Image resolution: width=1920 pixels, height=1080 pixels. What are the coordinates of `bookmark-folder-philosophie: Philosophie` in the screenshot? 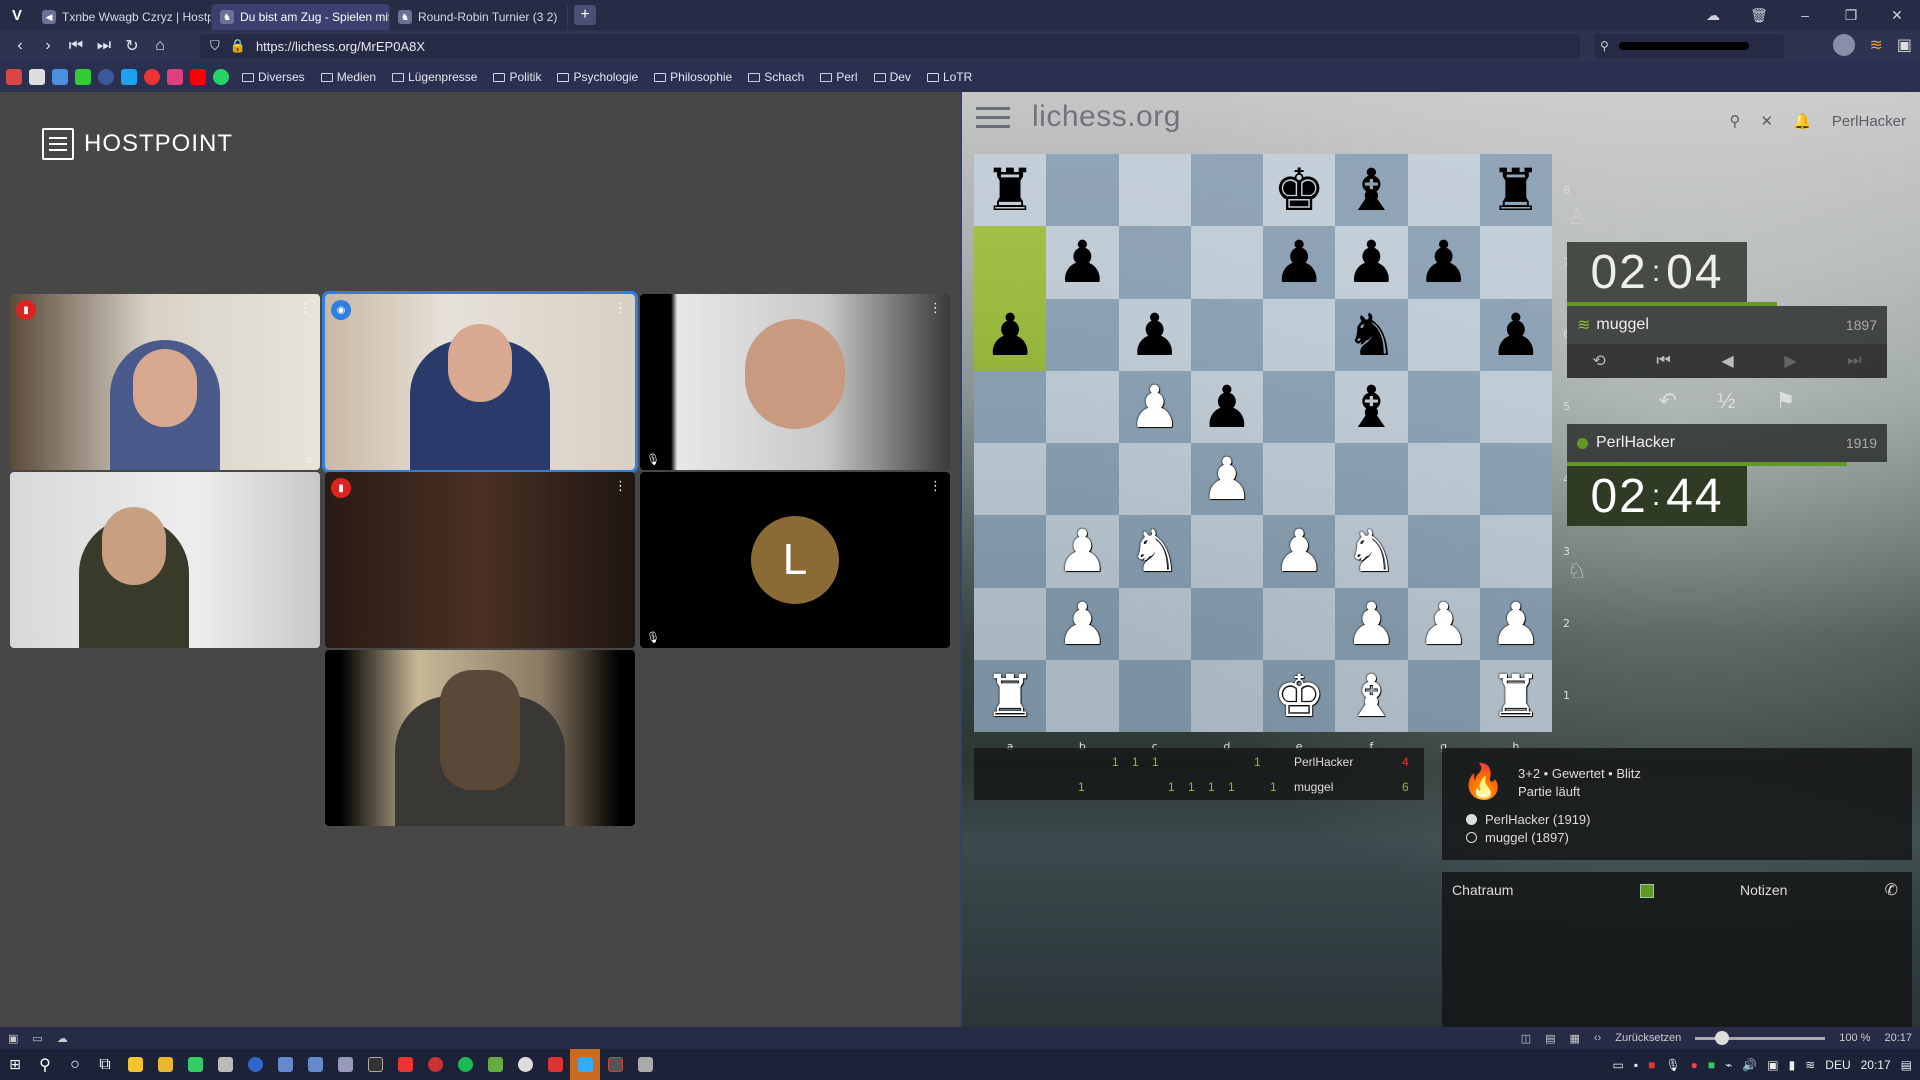 It's located at (693, 77).